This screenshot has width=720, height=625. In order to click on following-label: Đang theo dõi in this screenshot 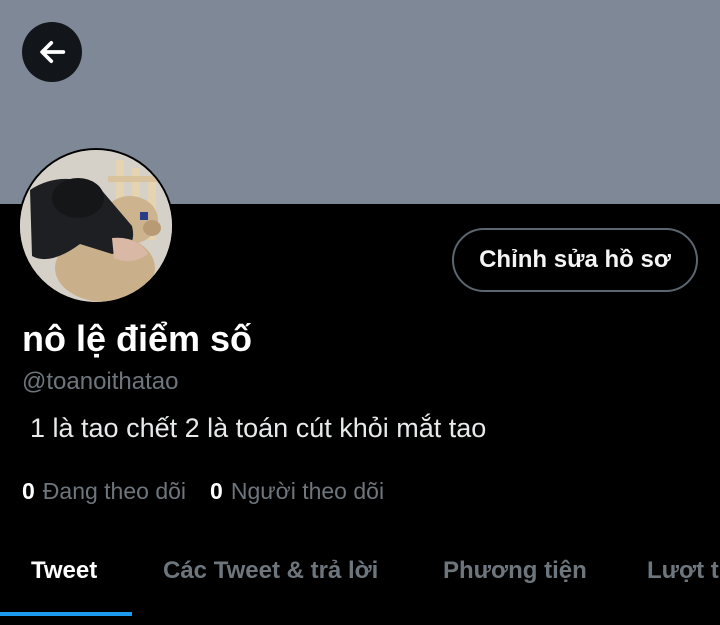, I will do `click(114, 491)`.